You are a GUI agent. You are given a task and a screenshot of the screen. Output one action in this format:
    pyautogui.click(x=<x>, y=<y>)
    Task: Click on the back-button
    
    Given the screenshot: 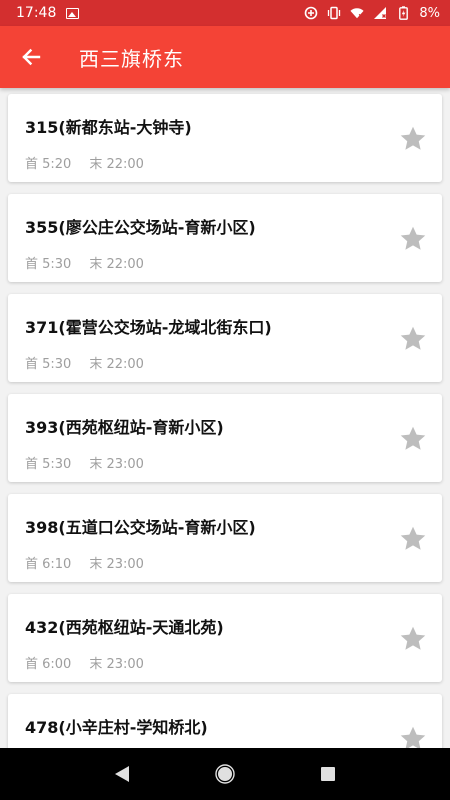 What is the action you would take?
    pyautogui.click(x=31, y=57)
    